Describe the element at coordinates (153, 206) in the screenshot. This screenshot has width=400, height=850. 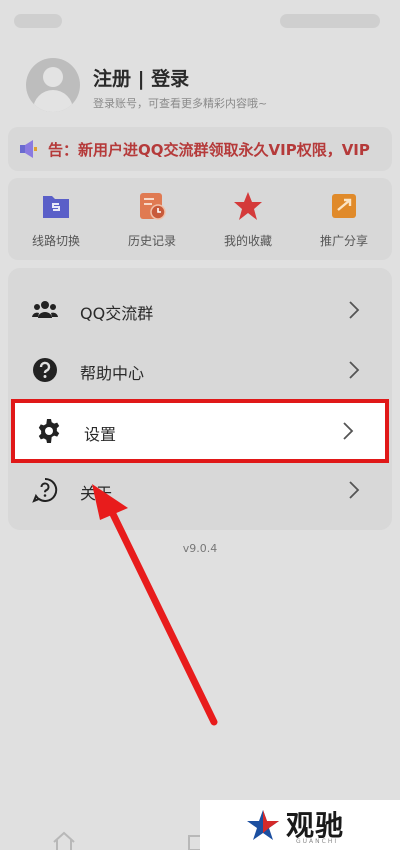
I see `history-icon` at that location.